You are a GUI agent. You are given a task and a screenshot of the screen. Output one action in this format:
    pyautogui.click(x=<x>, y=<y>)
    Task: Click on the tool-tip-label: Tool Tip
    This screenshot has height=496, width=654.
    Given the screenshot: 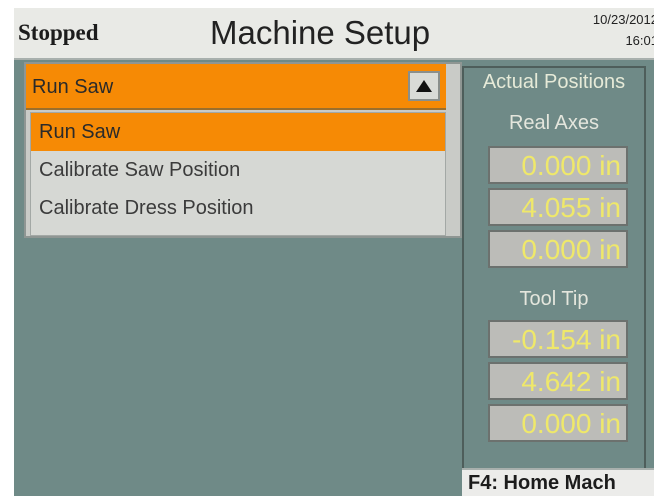 What is the action you would take?
    pyautogui.click(x=554, y=299)
    